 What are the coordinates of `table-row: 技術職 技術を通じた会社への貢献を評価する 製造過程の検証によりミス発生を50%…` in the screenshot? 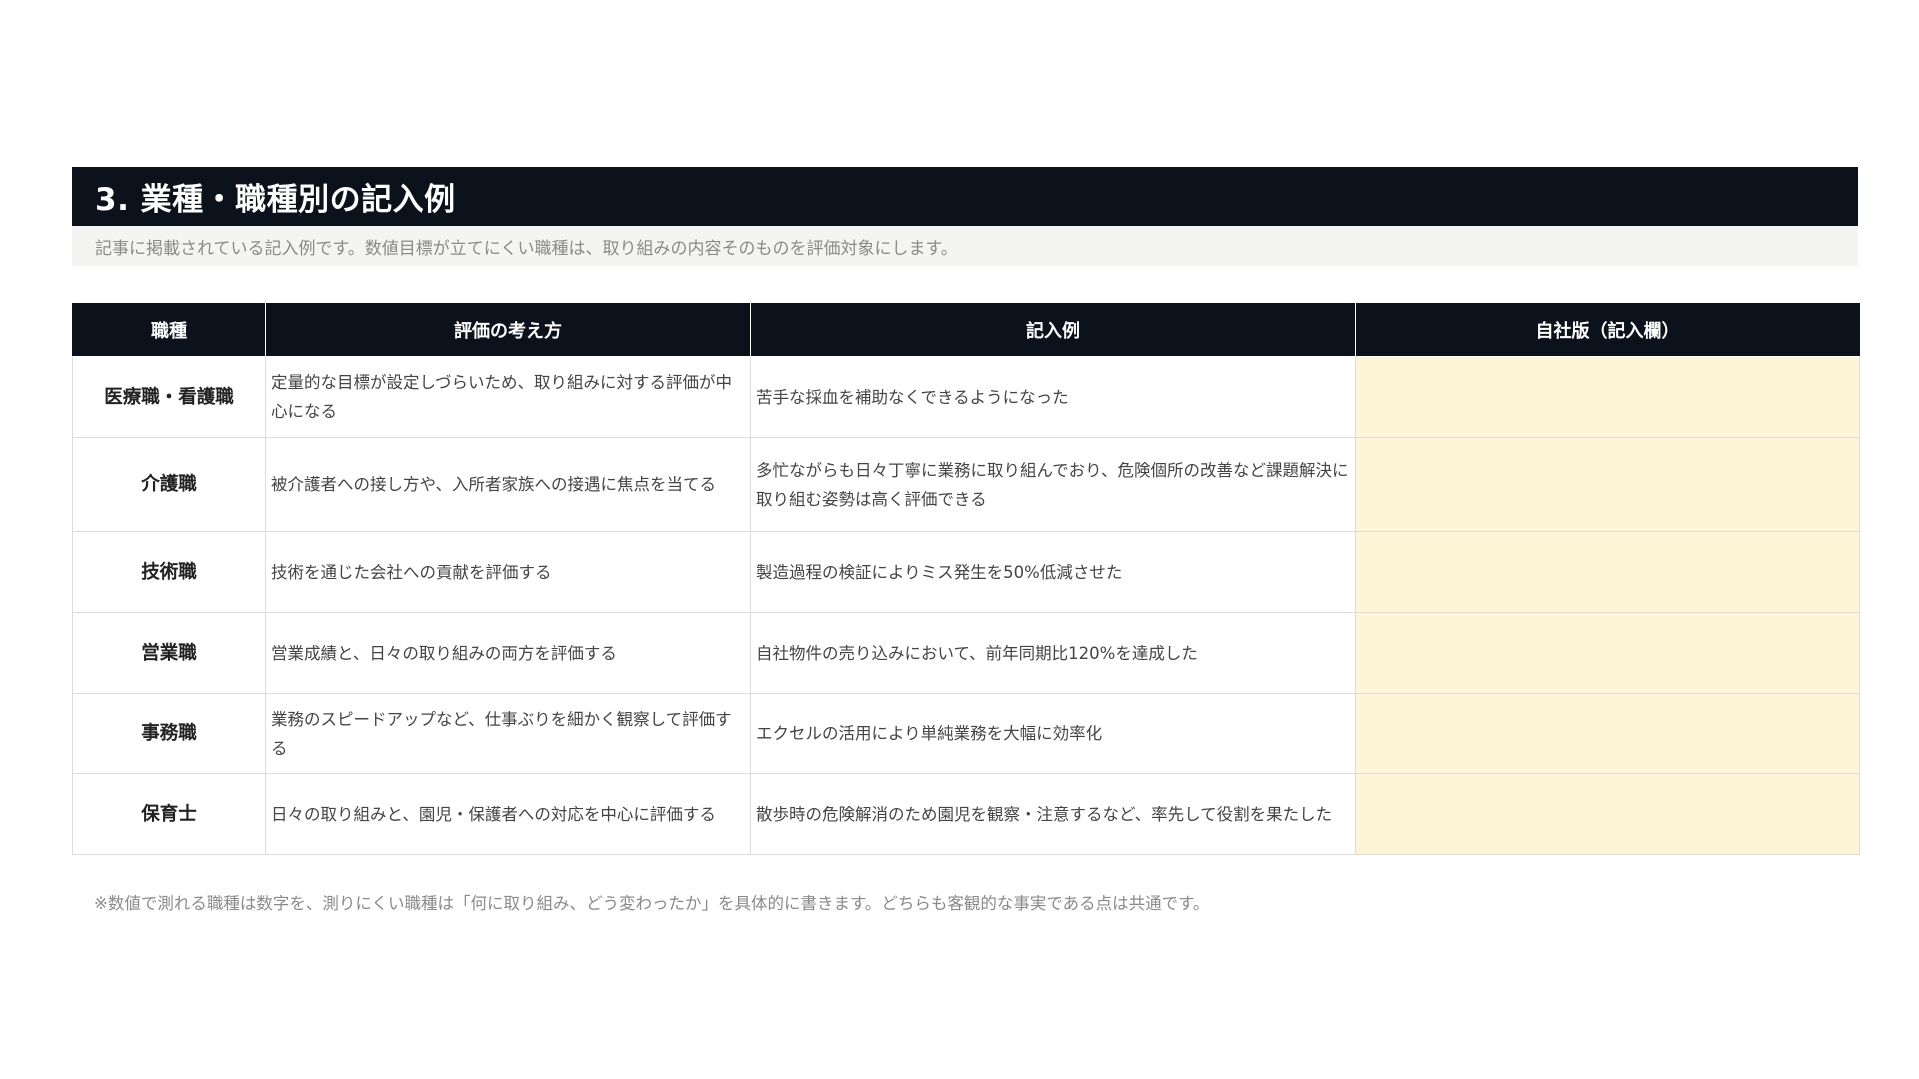 It's located at (966, 572).